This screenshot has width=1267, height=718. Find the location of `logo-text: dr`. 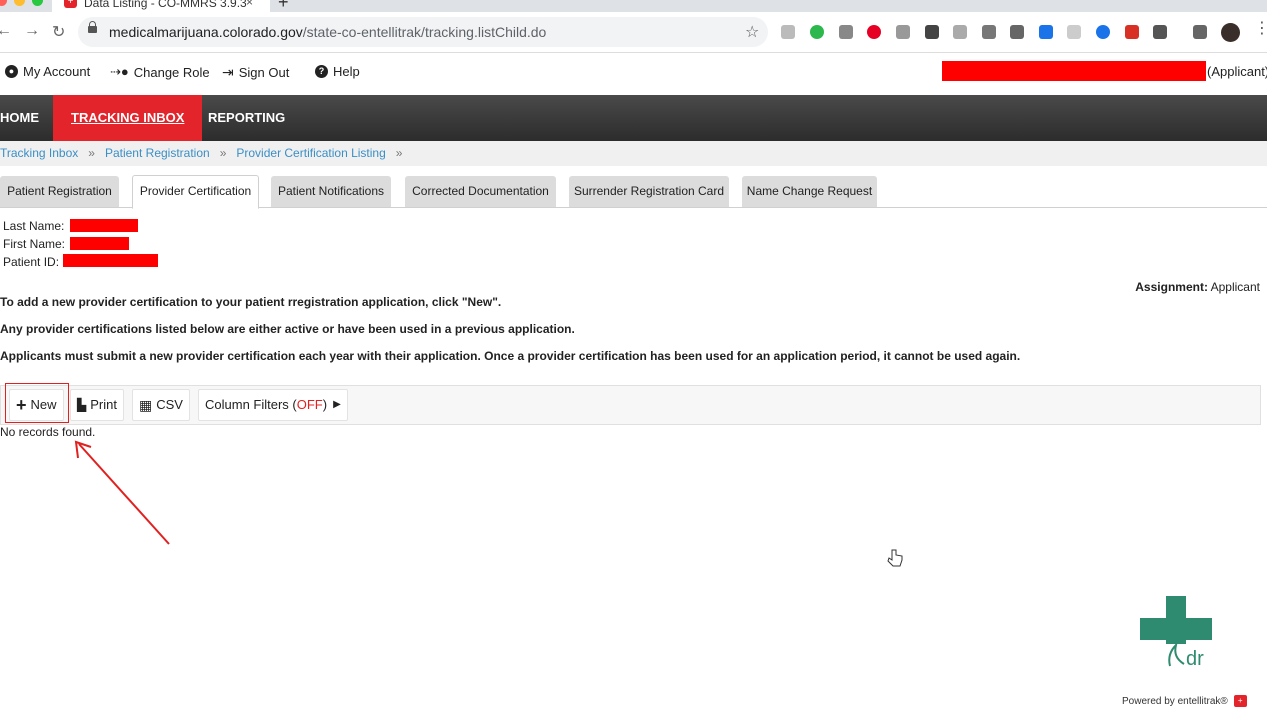

logo-text: dr is located at coordinates (1195, 658).